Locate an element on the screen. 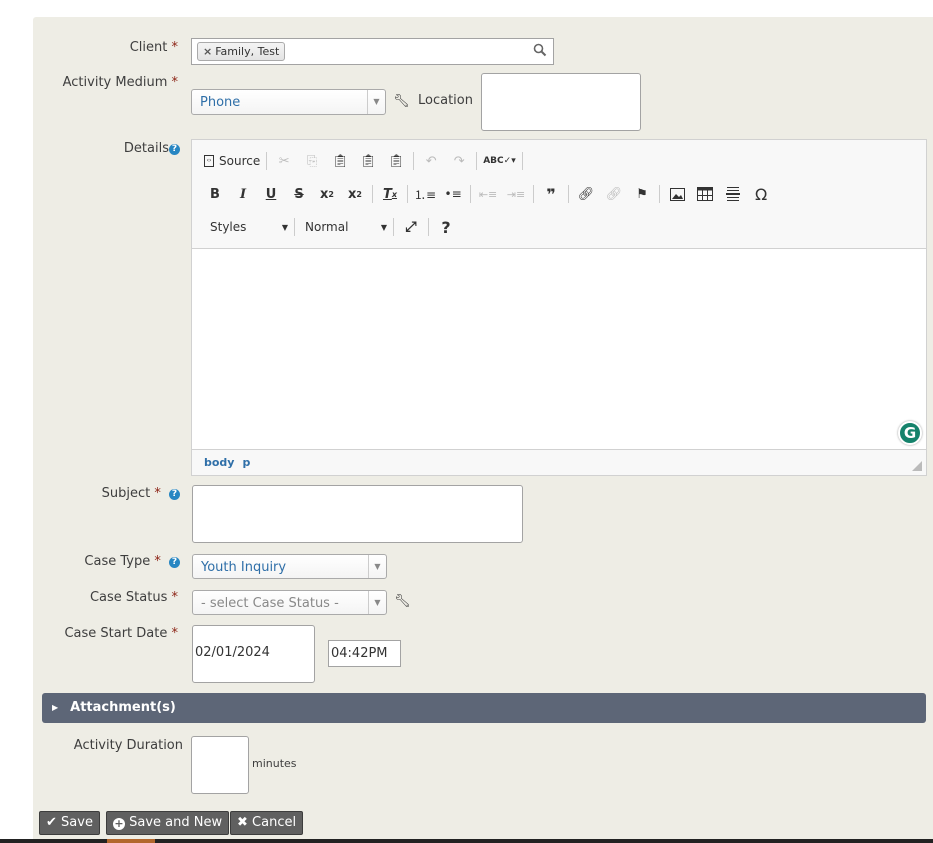 This screenshot has width=933, height=843. paste-word-icon: 📋︎ is located at coordinates (396, 161).